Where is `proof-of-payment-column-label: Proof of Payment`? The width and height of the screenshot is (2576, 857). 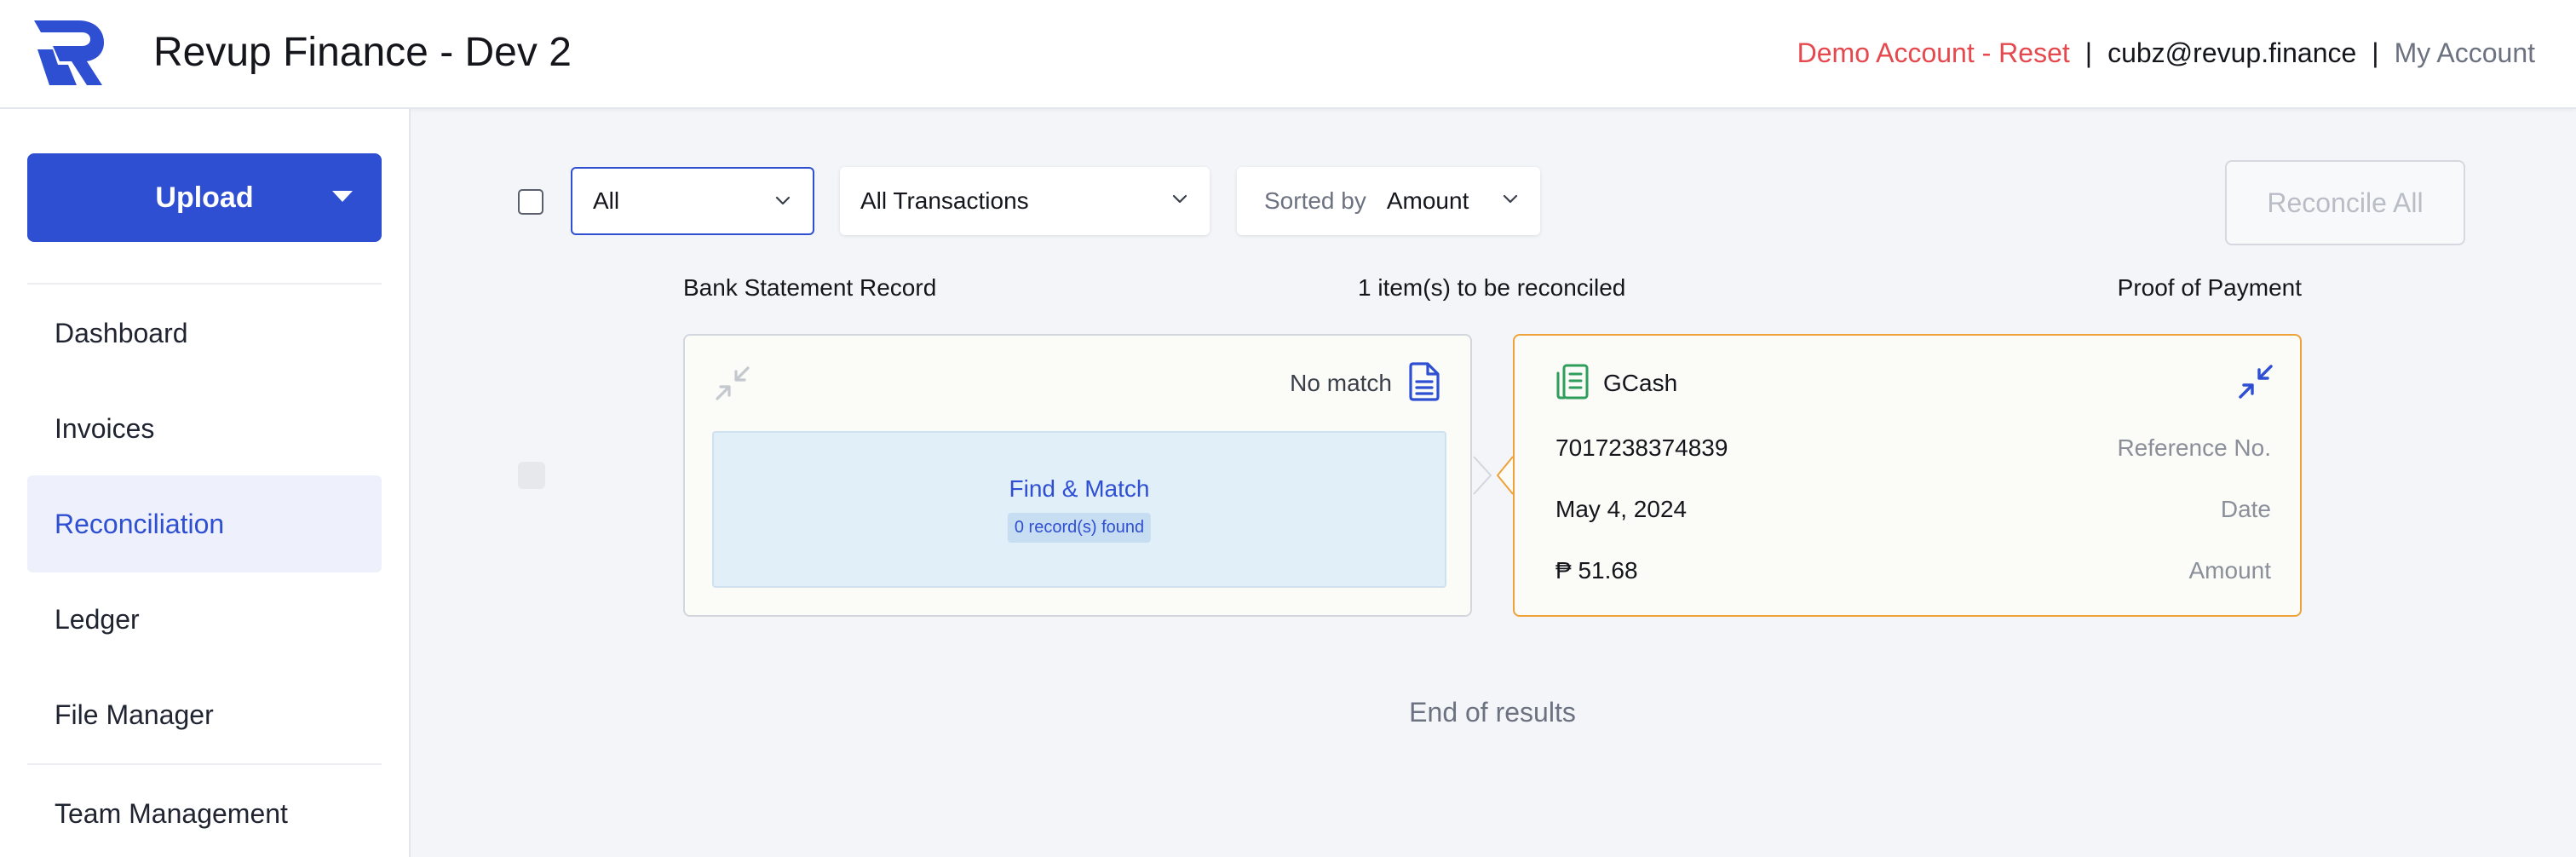 proof-of-payment-column-label: Proof of Payment is located at coordinates (2209, 288).